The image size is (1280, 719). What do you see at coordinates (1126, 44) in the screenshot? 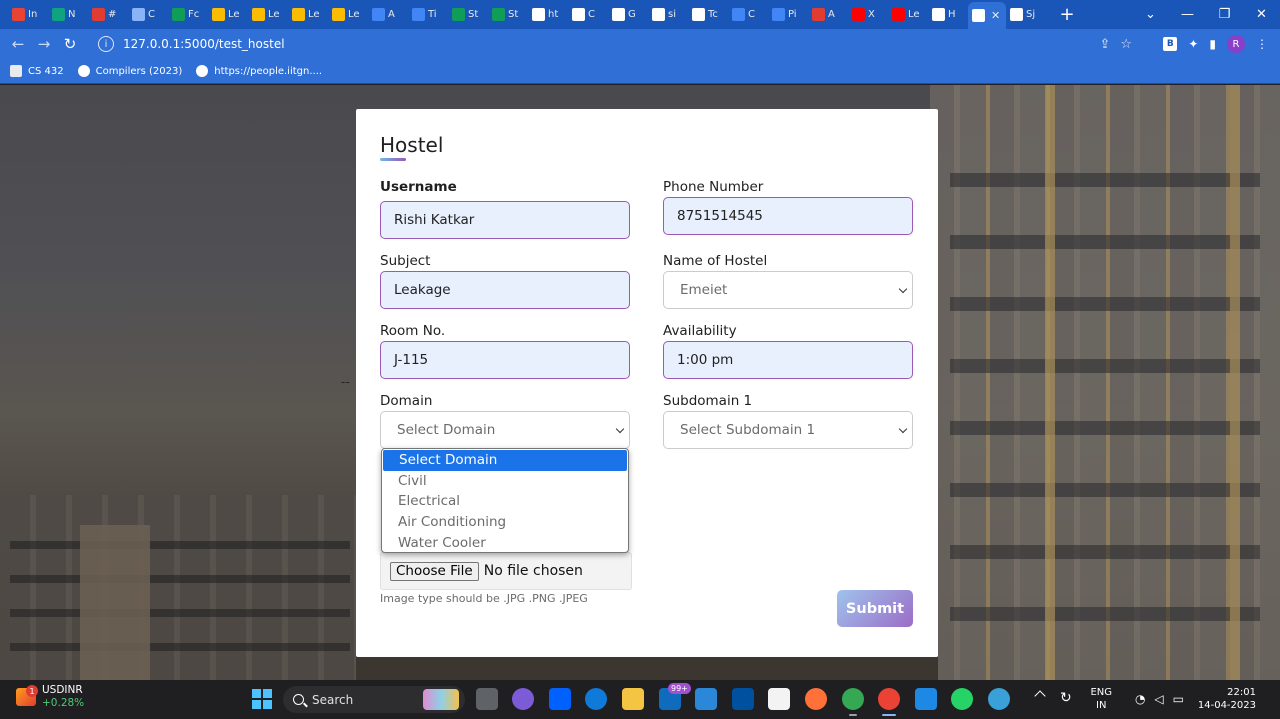
I see `bookmark-star-icon: ☆` at bounding box center [1126, 44].